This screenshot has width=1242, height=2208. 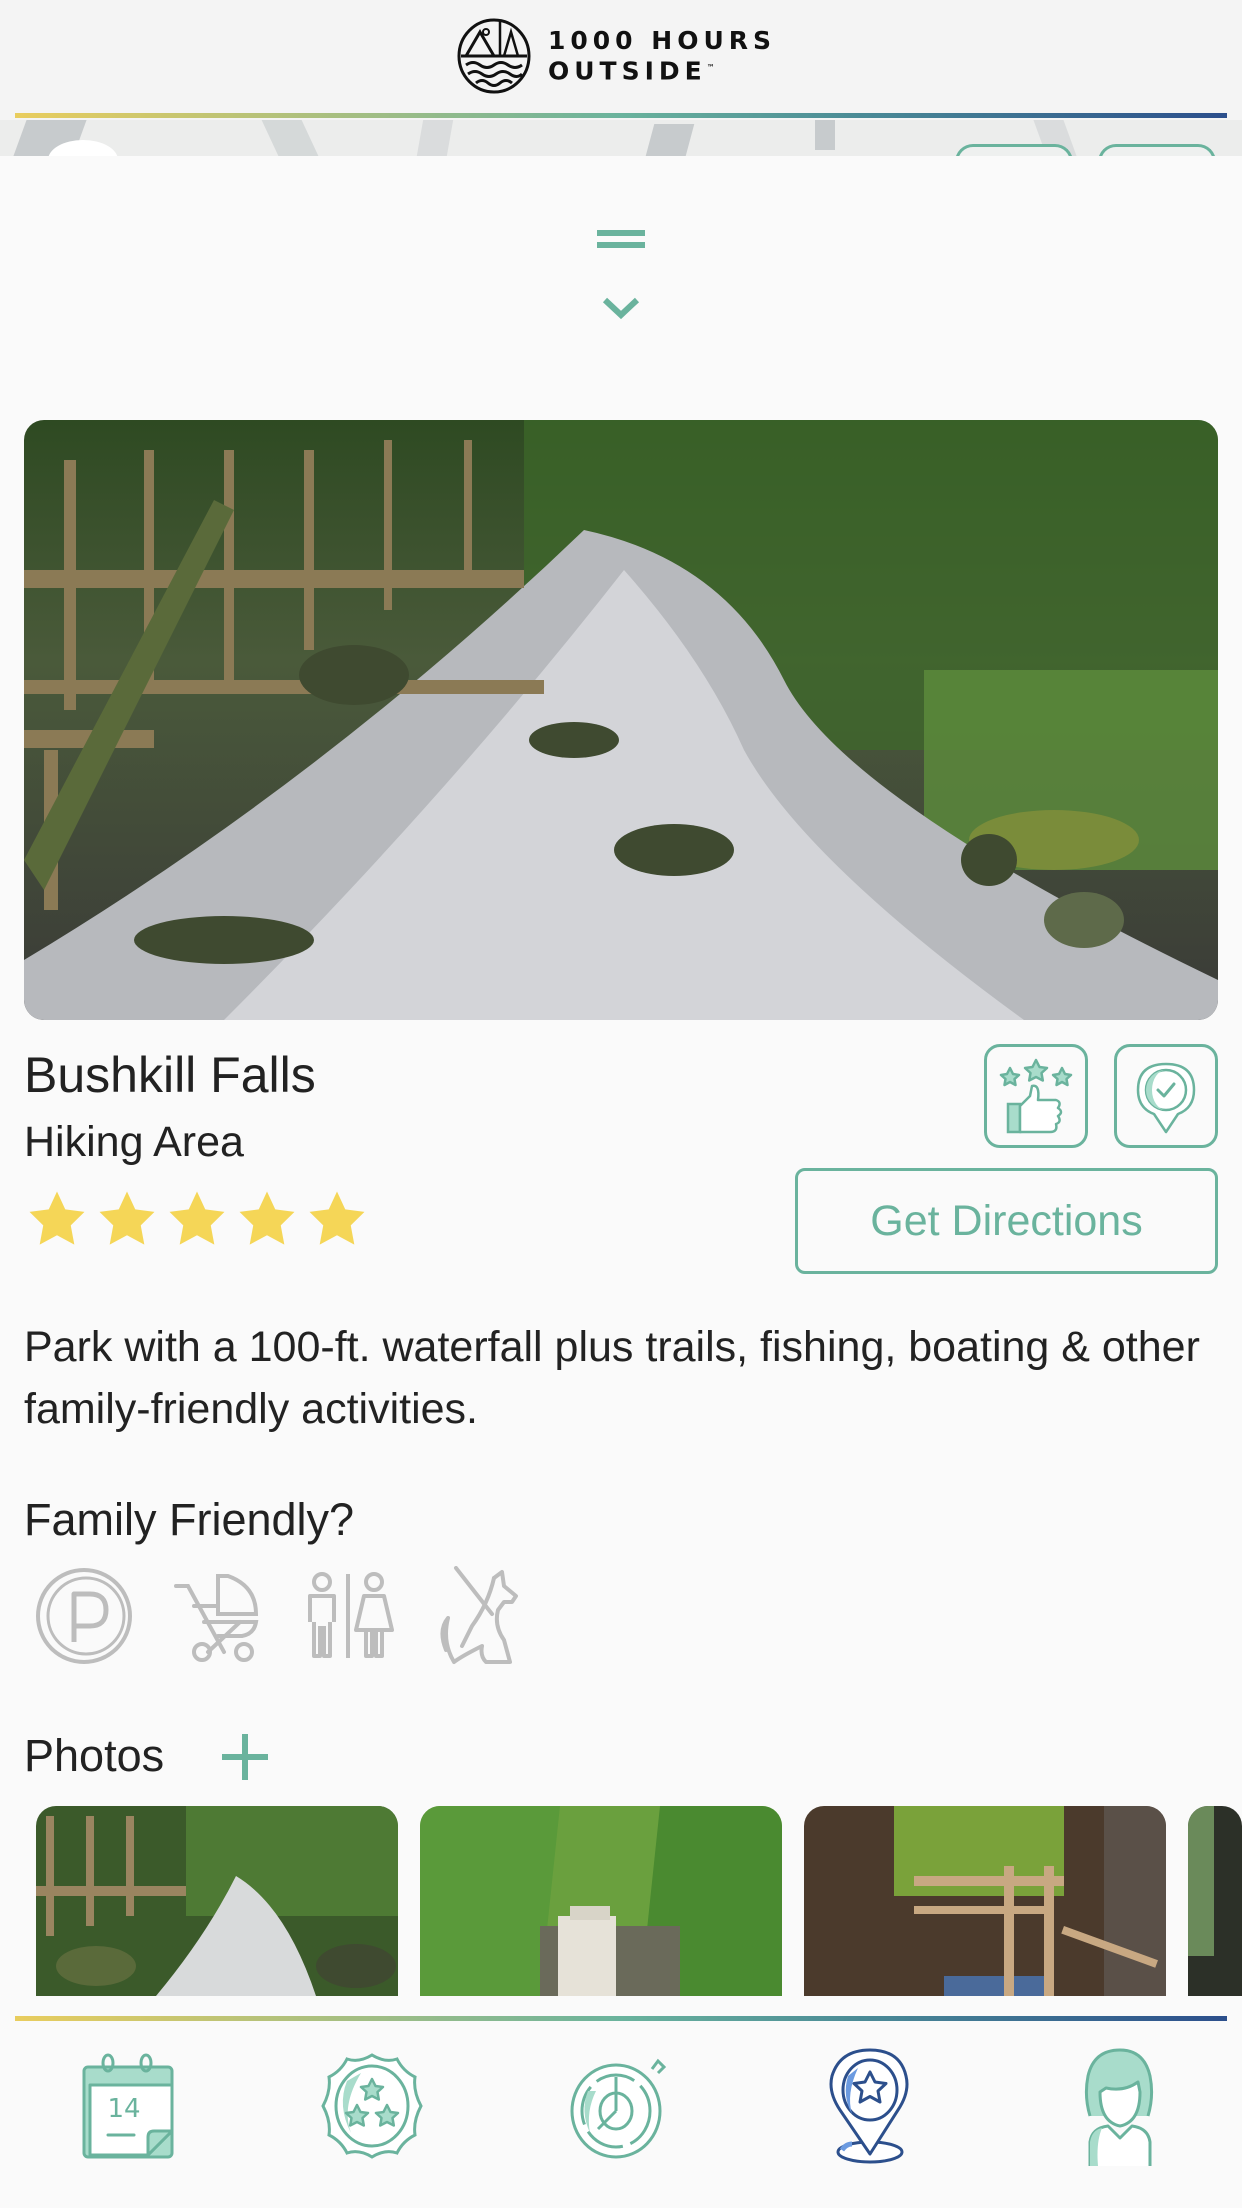 What do you see at coordinates (710, 68) in the screenshot?
I see `trademark: ™` at bounding box center [710, 68].